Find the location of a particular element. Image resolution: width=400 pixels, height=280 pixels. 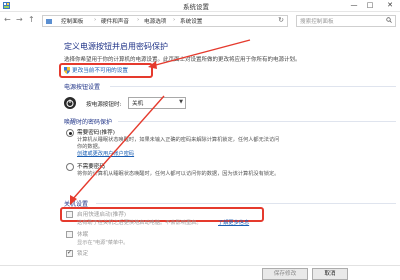

learn-more-link: 了解更多信息 is located at coordinates (233, 222).